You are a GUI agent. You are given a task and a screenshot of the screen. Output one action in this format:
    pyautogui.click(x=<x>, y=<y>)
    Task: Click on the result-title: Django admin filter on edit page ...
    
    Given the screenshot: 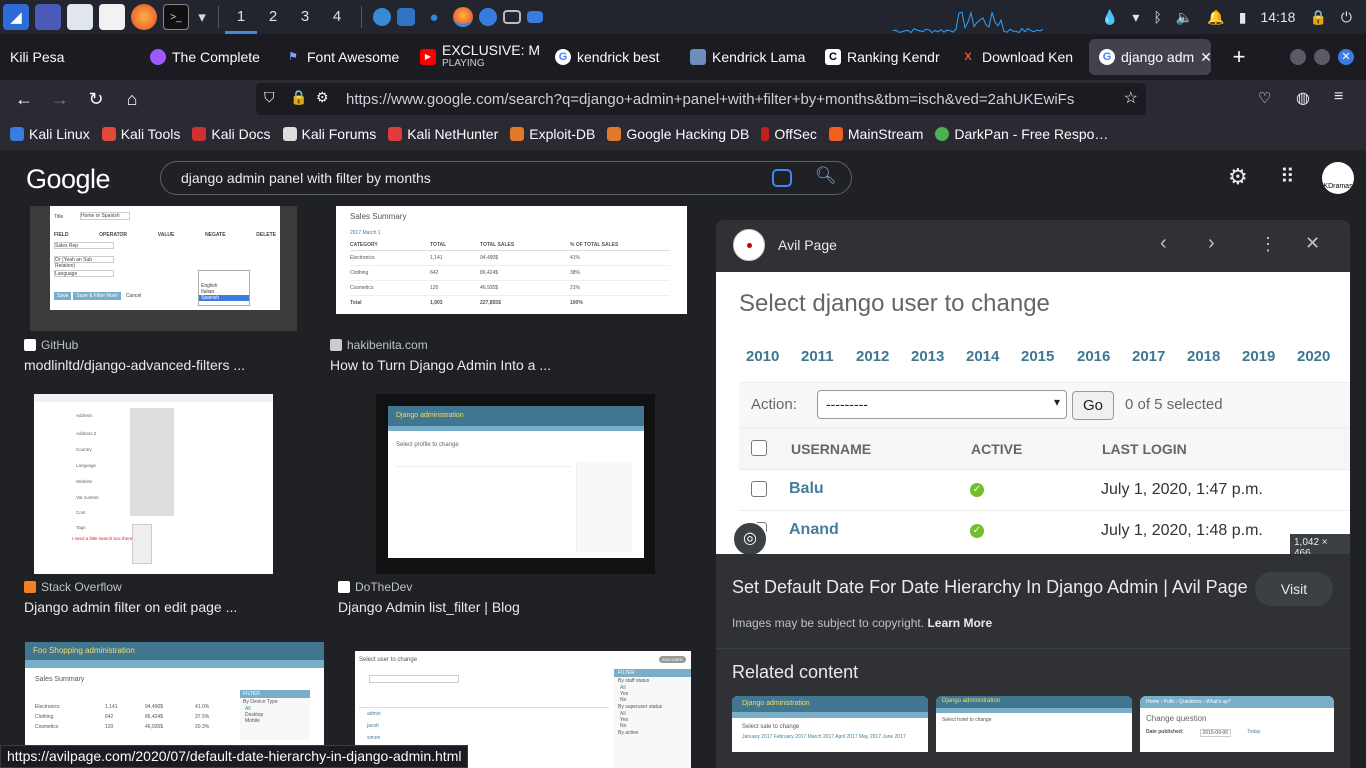 What is the action you would take?
    pyautogui.click(x=130, y=607)
    